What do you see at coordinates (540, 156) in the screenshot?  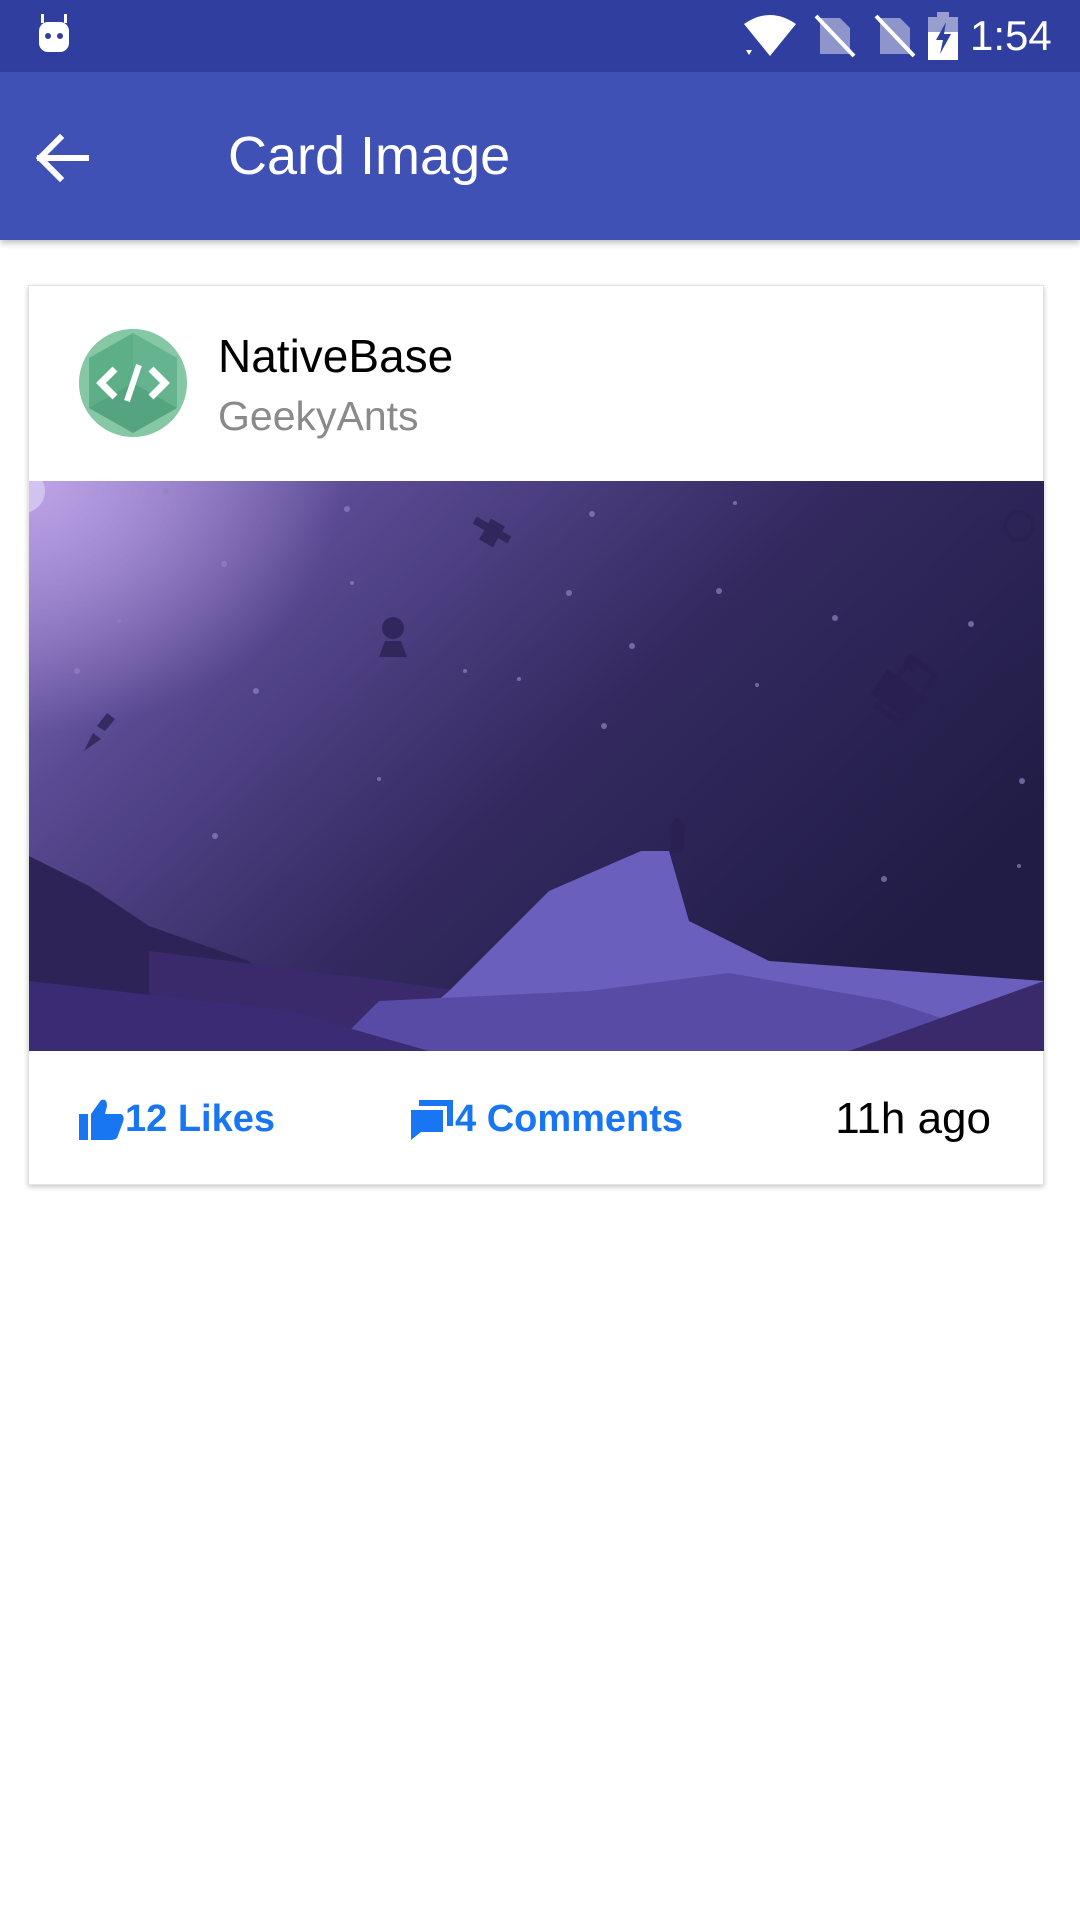 I see `app-toolbar: Card Image` at bounding box center [540, 156].